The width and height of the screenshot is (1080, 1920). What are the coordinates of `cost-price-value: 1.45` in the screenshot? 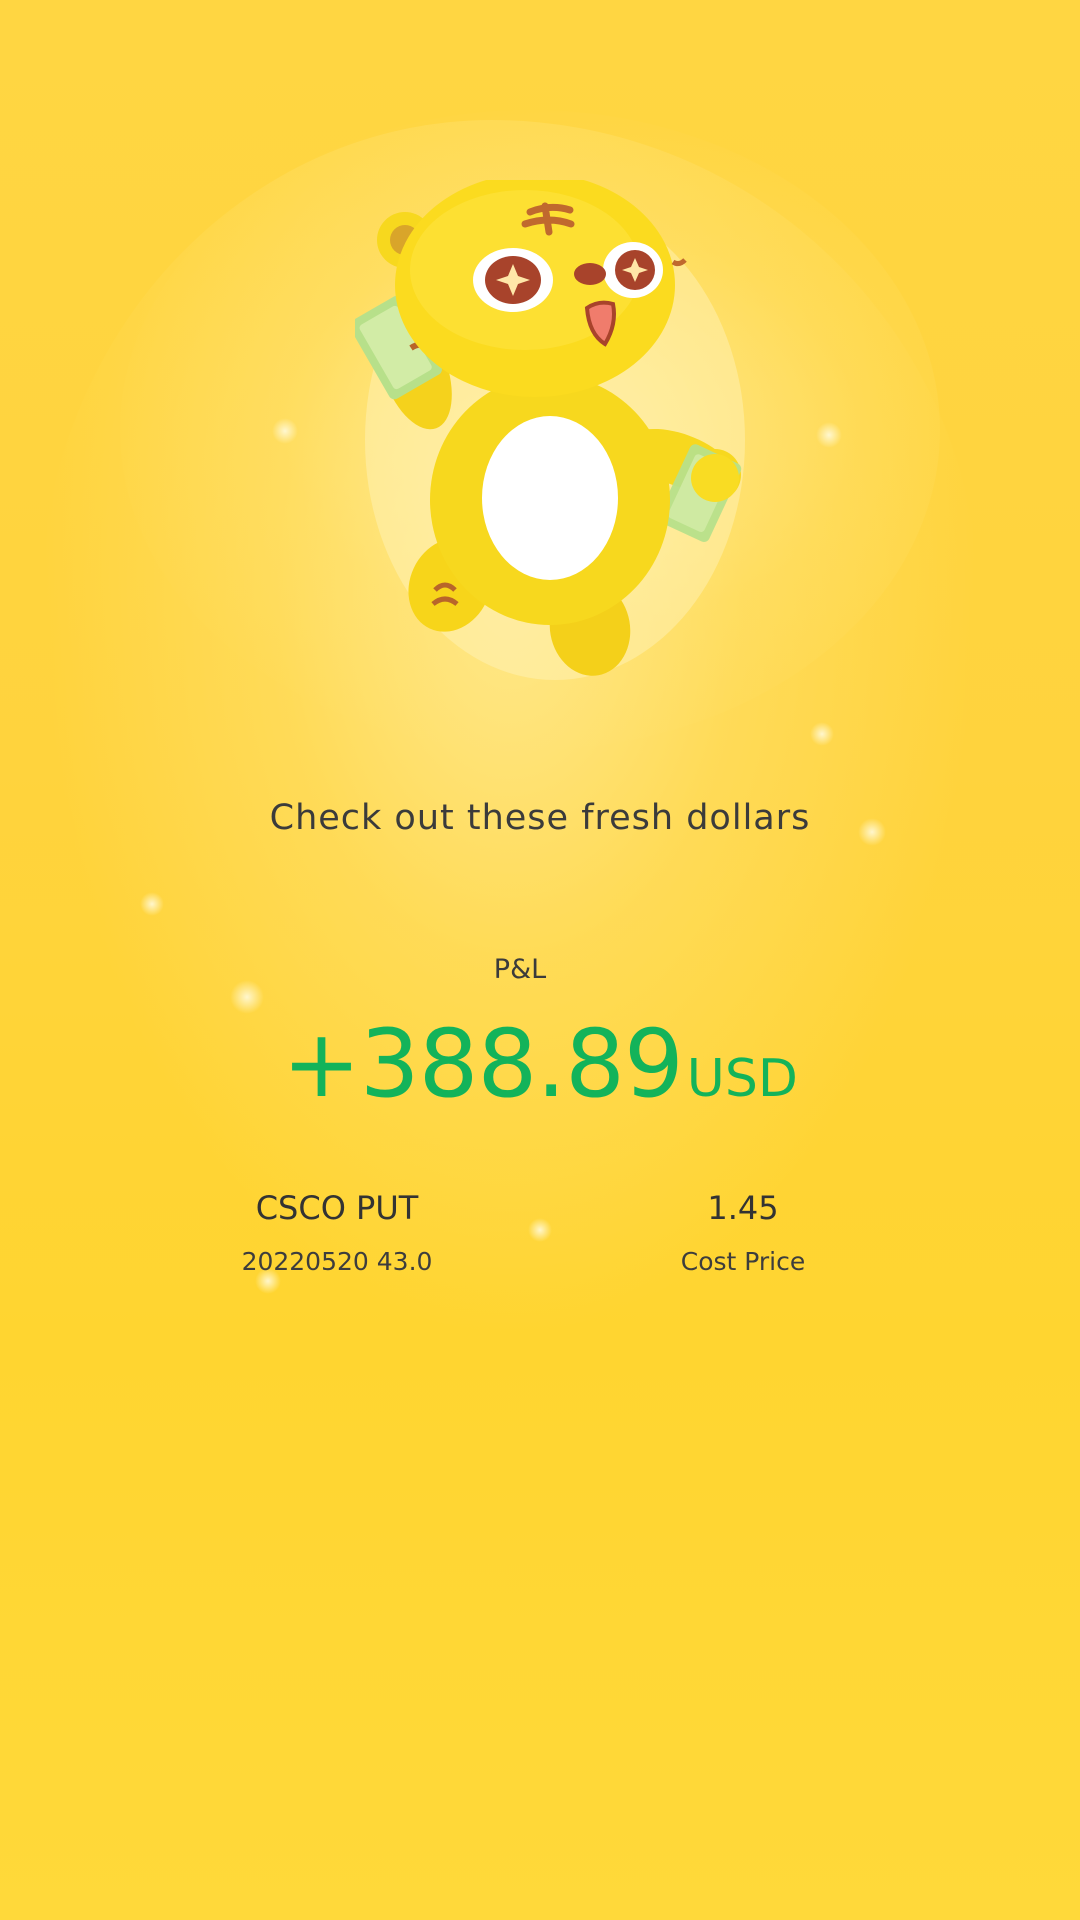 It's located at (743, 1208).